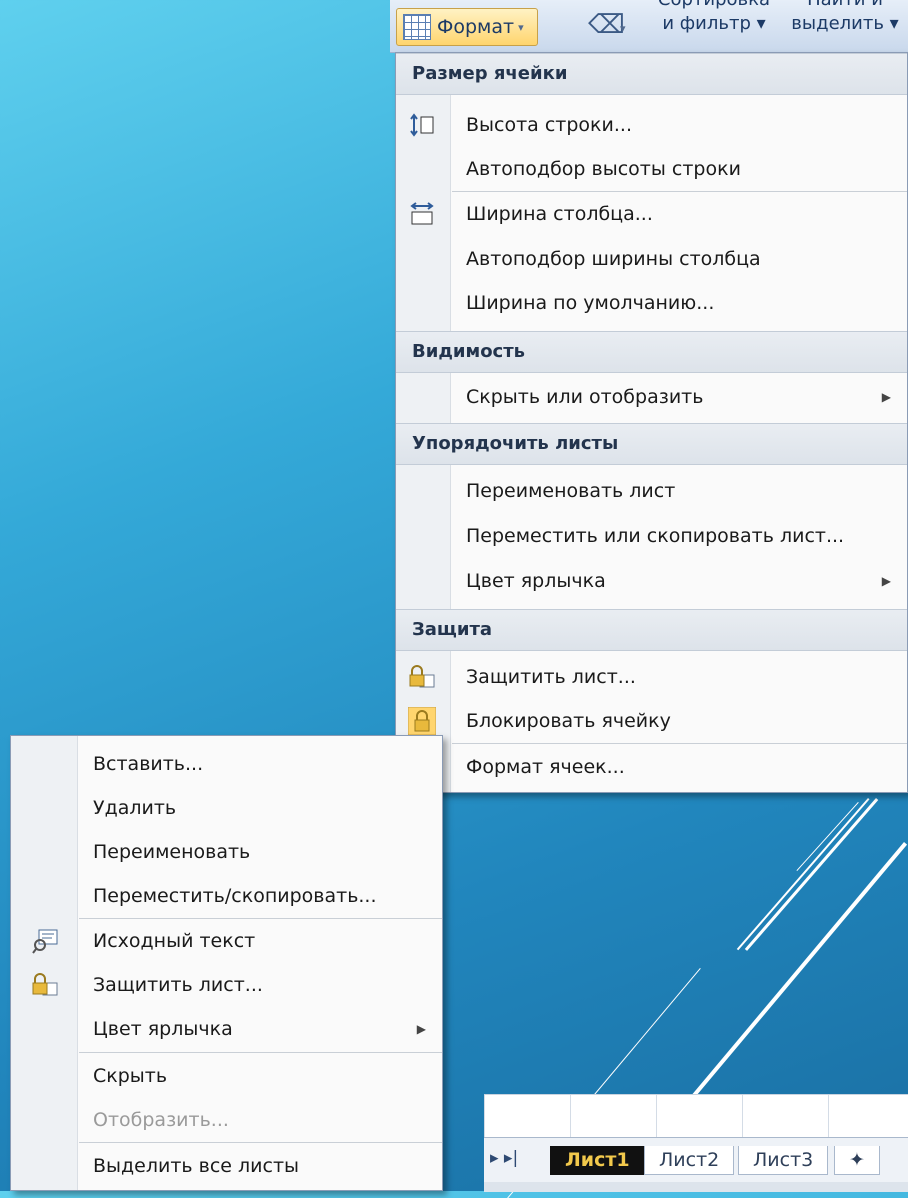 This screenshot has width=908, height=1198. I want to click on menu-item-label: Блокировать ячейку, so click(568, 721).